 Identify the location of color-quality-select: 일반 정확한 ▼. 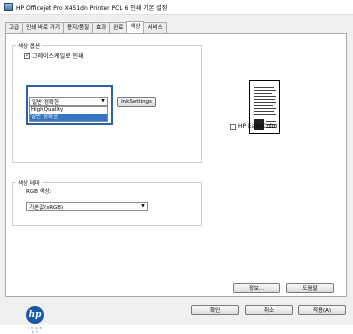
(68, 101).